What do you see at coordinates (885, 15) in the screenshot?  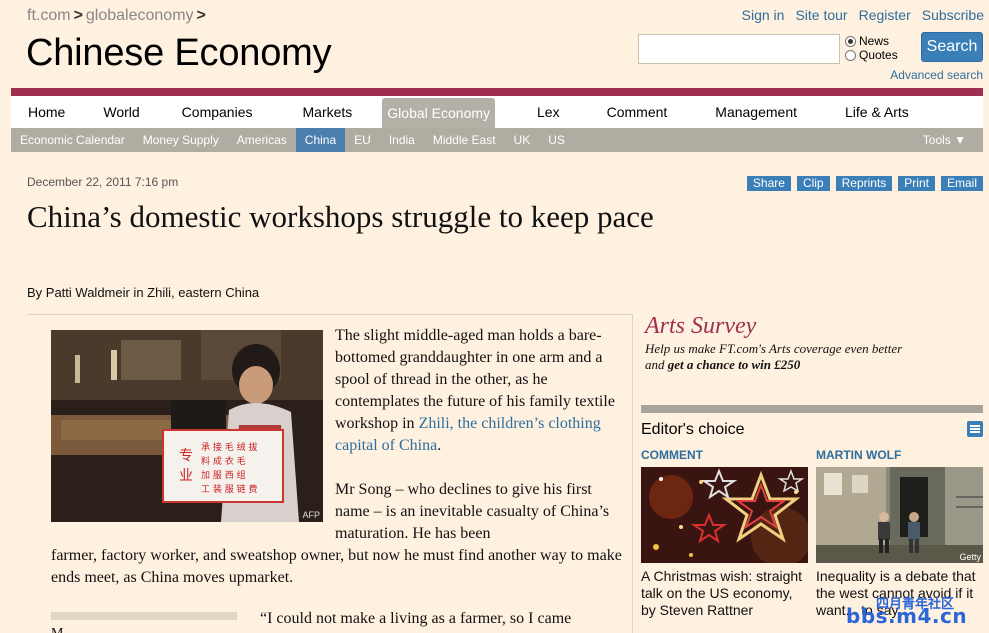 I see `register-link: Register` at bounding box center [885, 15].